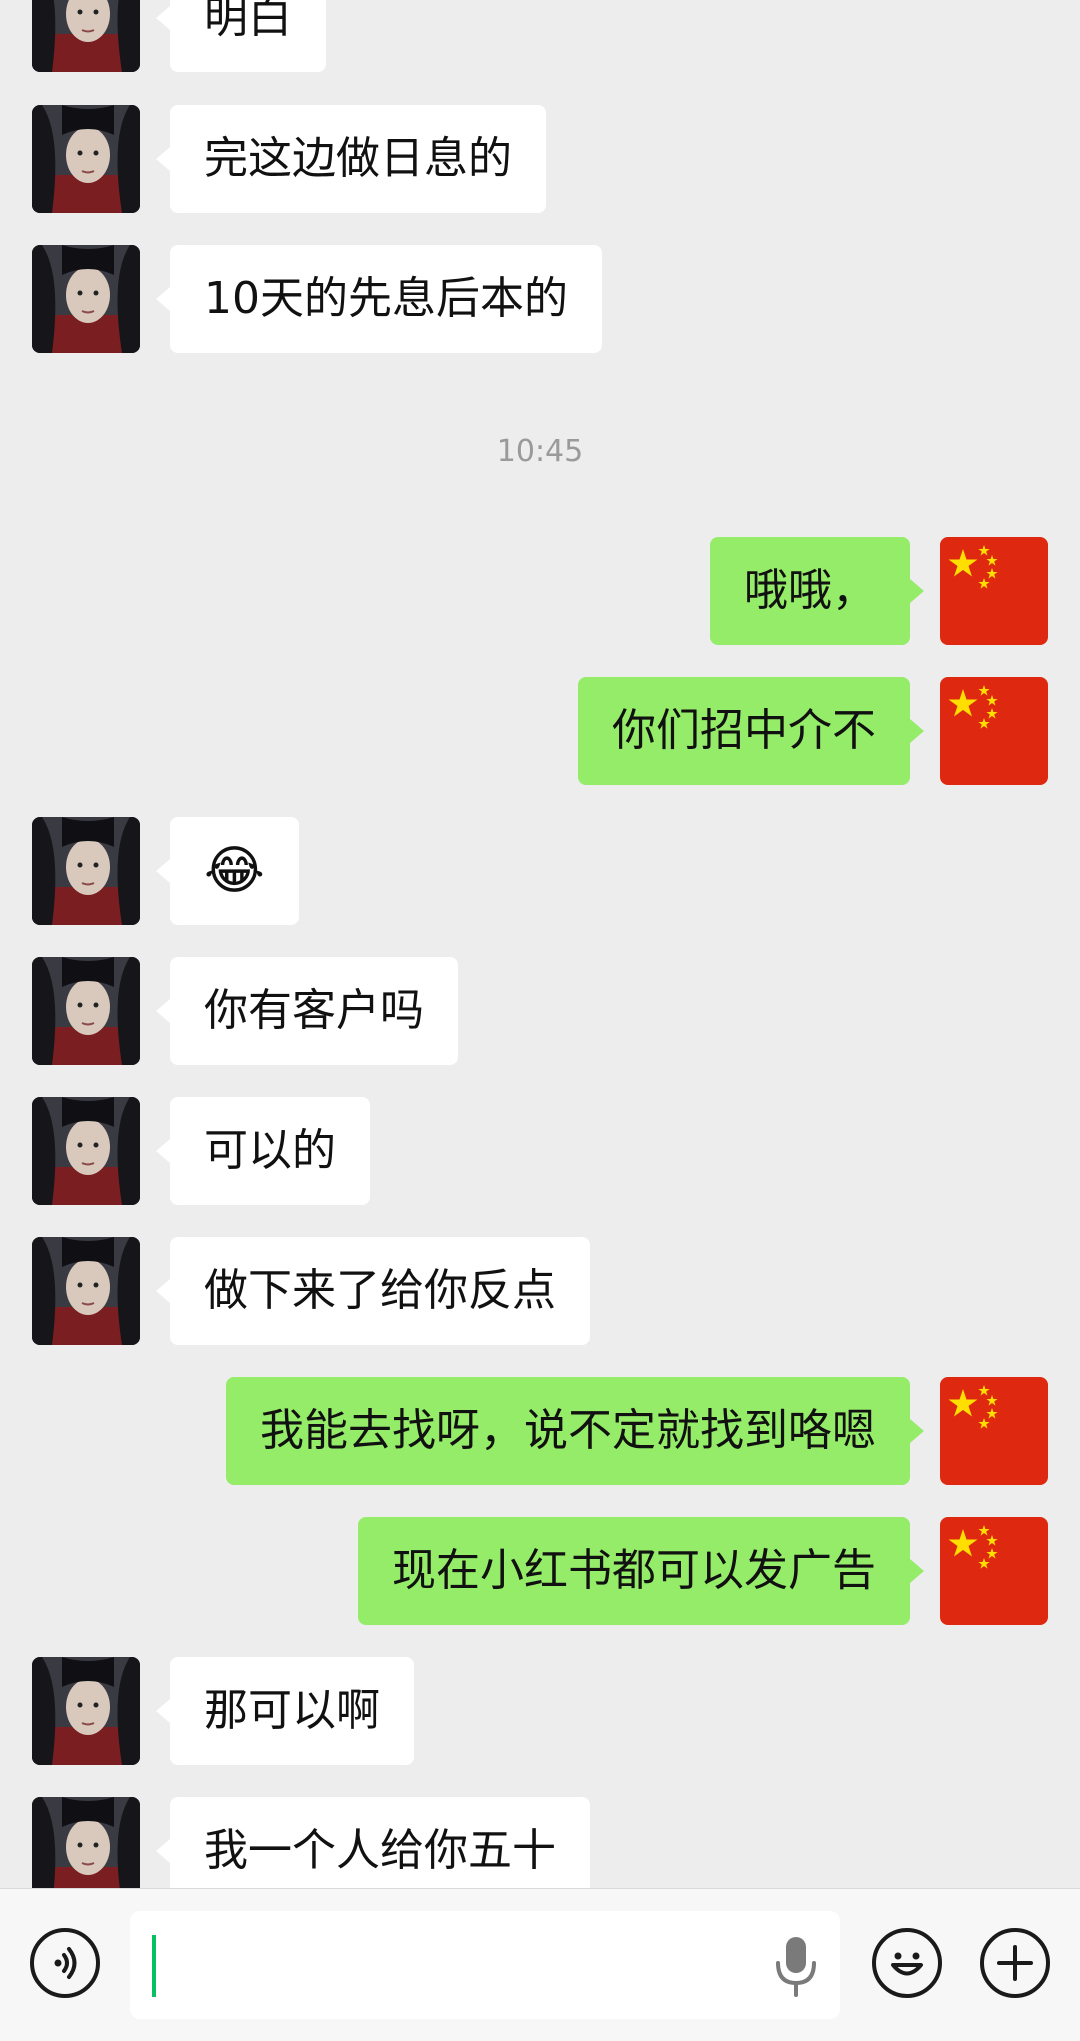 The width and height of the screenshot is (1080, 2041). I want to click on emoji-icon, so click(907, 1964).